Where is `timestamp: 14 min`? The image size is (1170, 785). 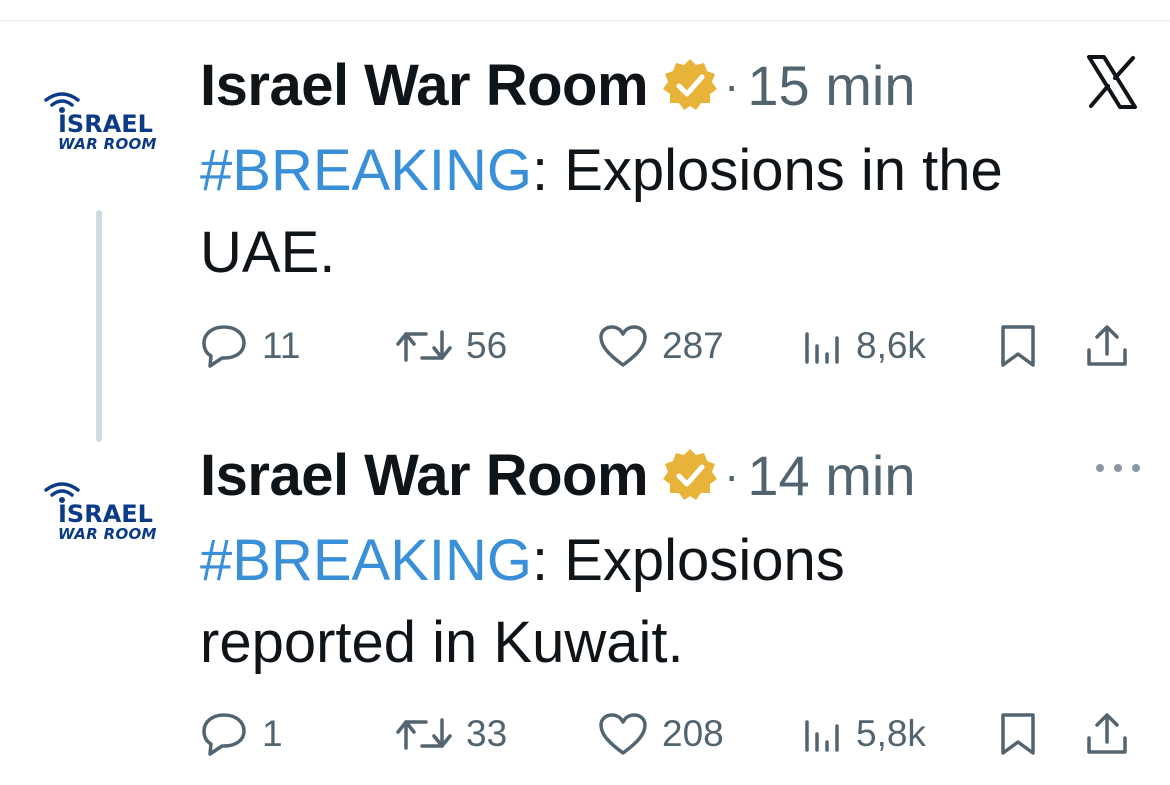 timestamp: 14 min is located at coordinates (831, 475).